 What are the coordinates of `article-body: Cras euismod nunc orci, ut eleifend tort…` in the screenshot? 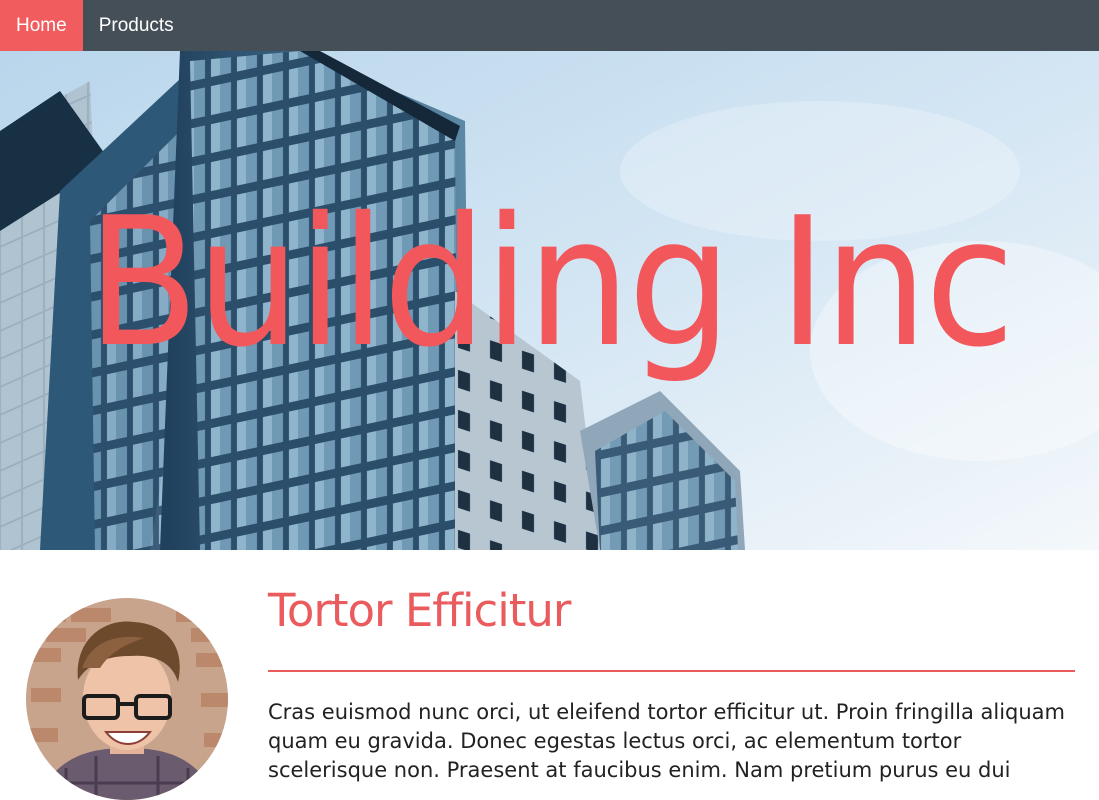 It's located at (666, 740).